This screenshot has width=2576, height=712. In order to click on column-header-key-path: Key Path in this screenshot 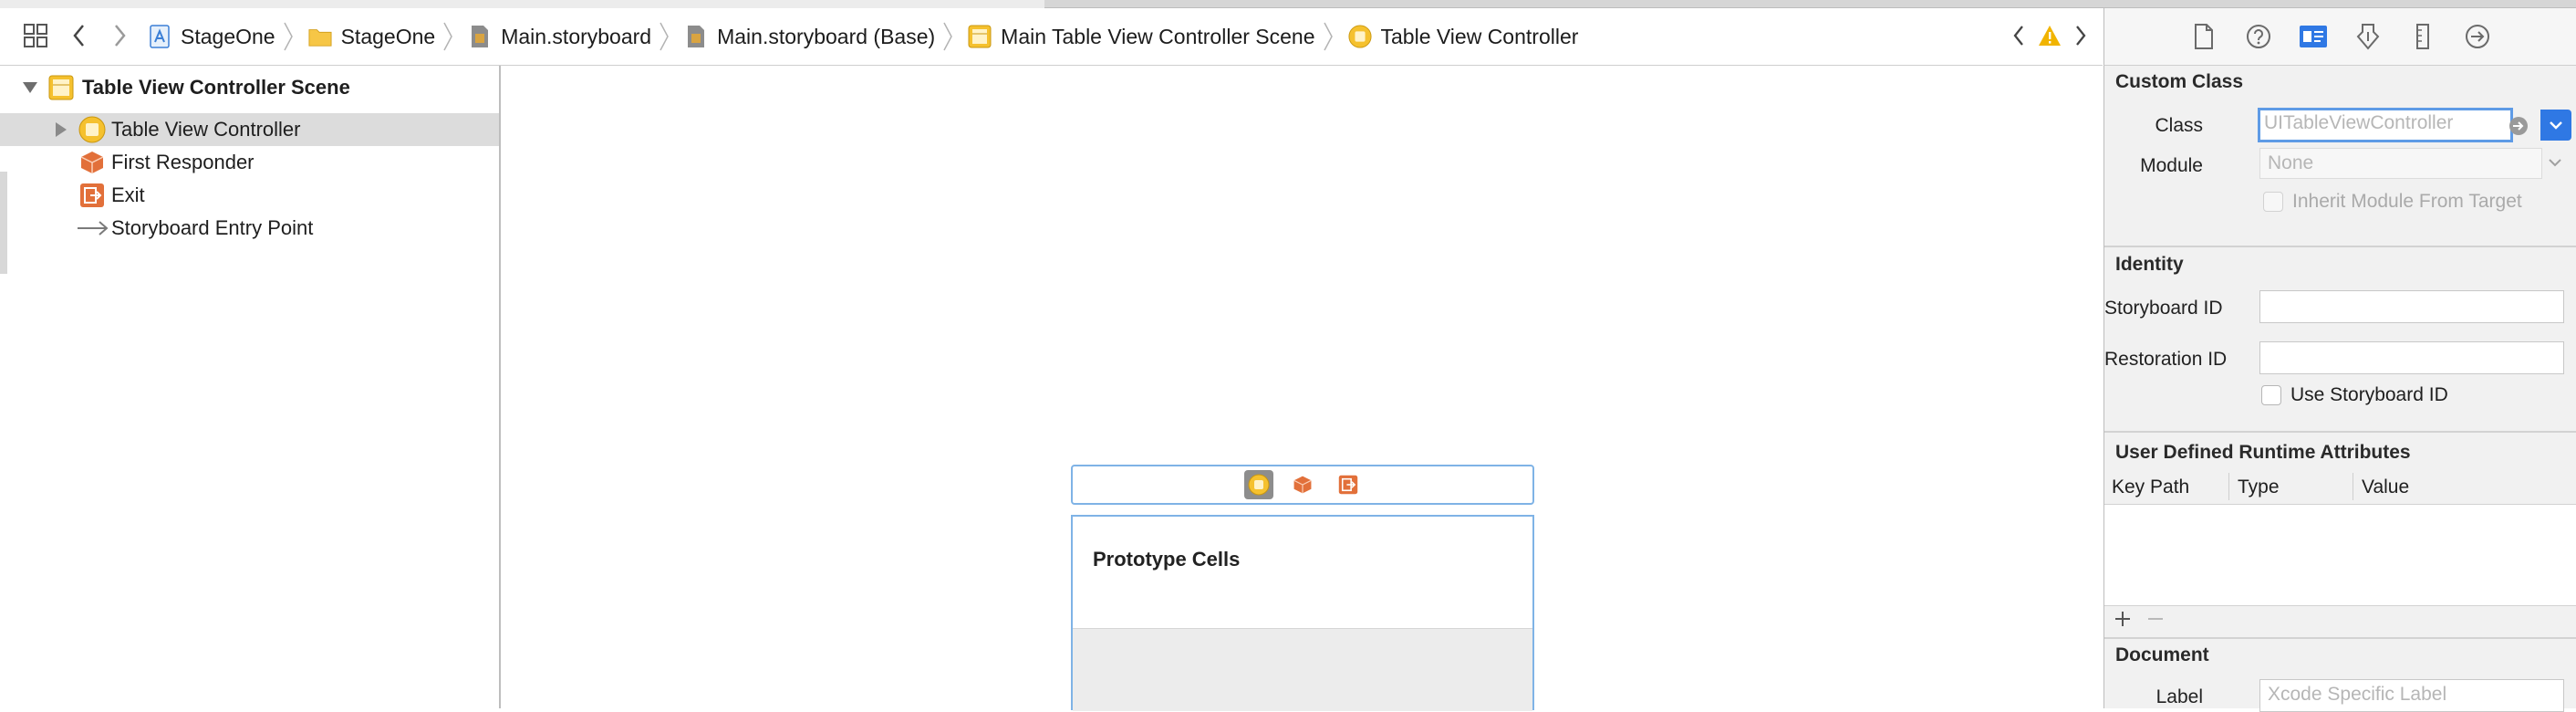, I will do `click(2150, 487)`.